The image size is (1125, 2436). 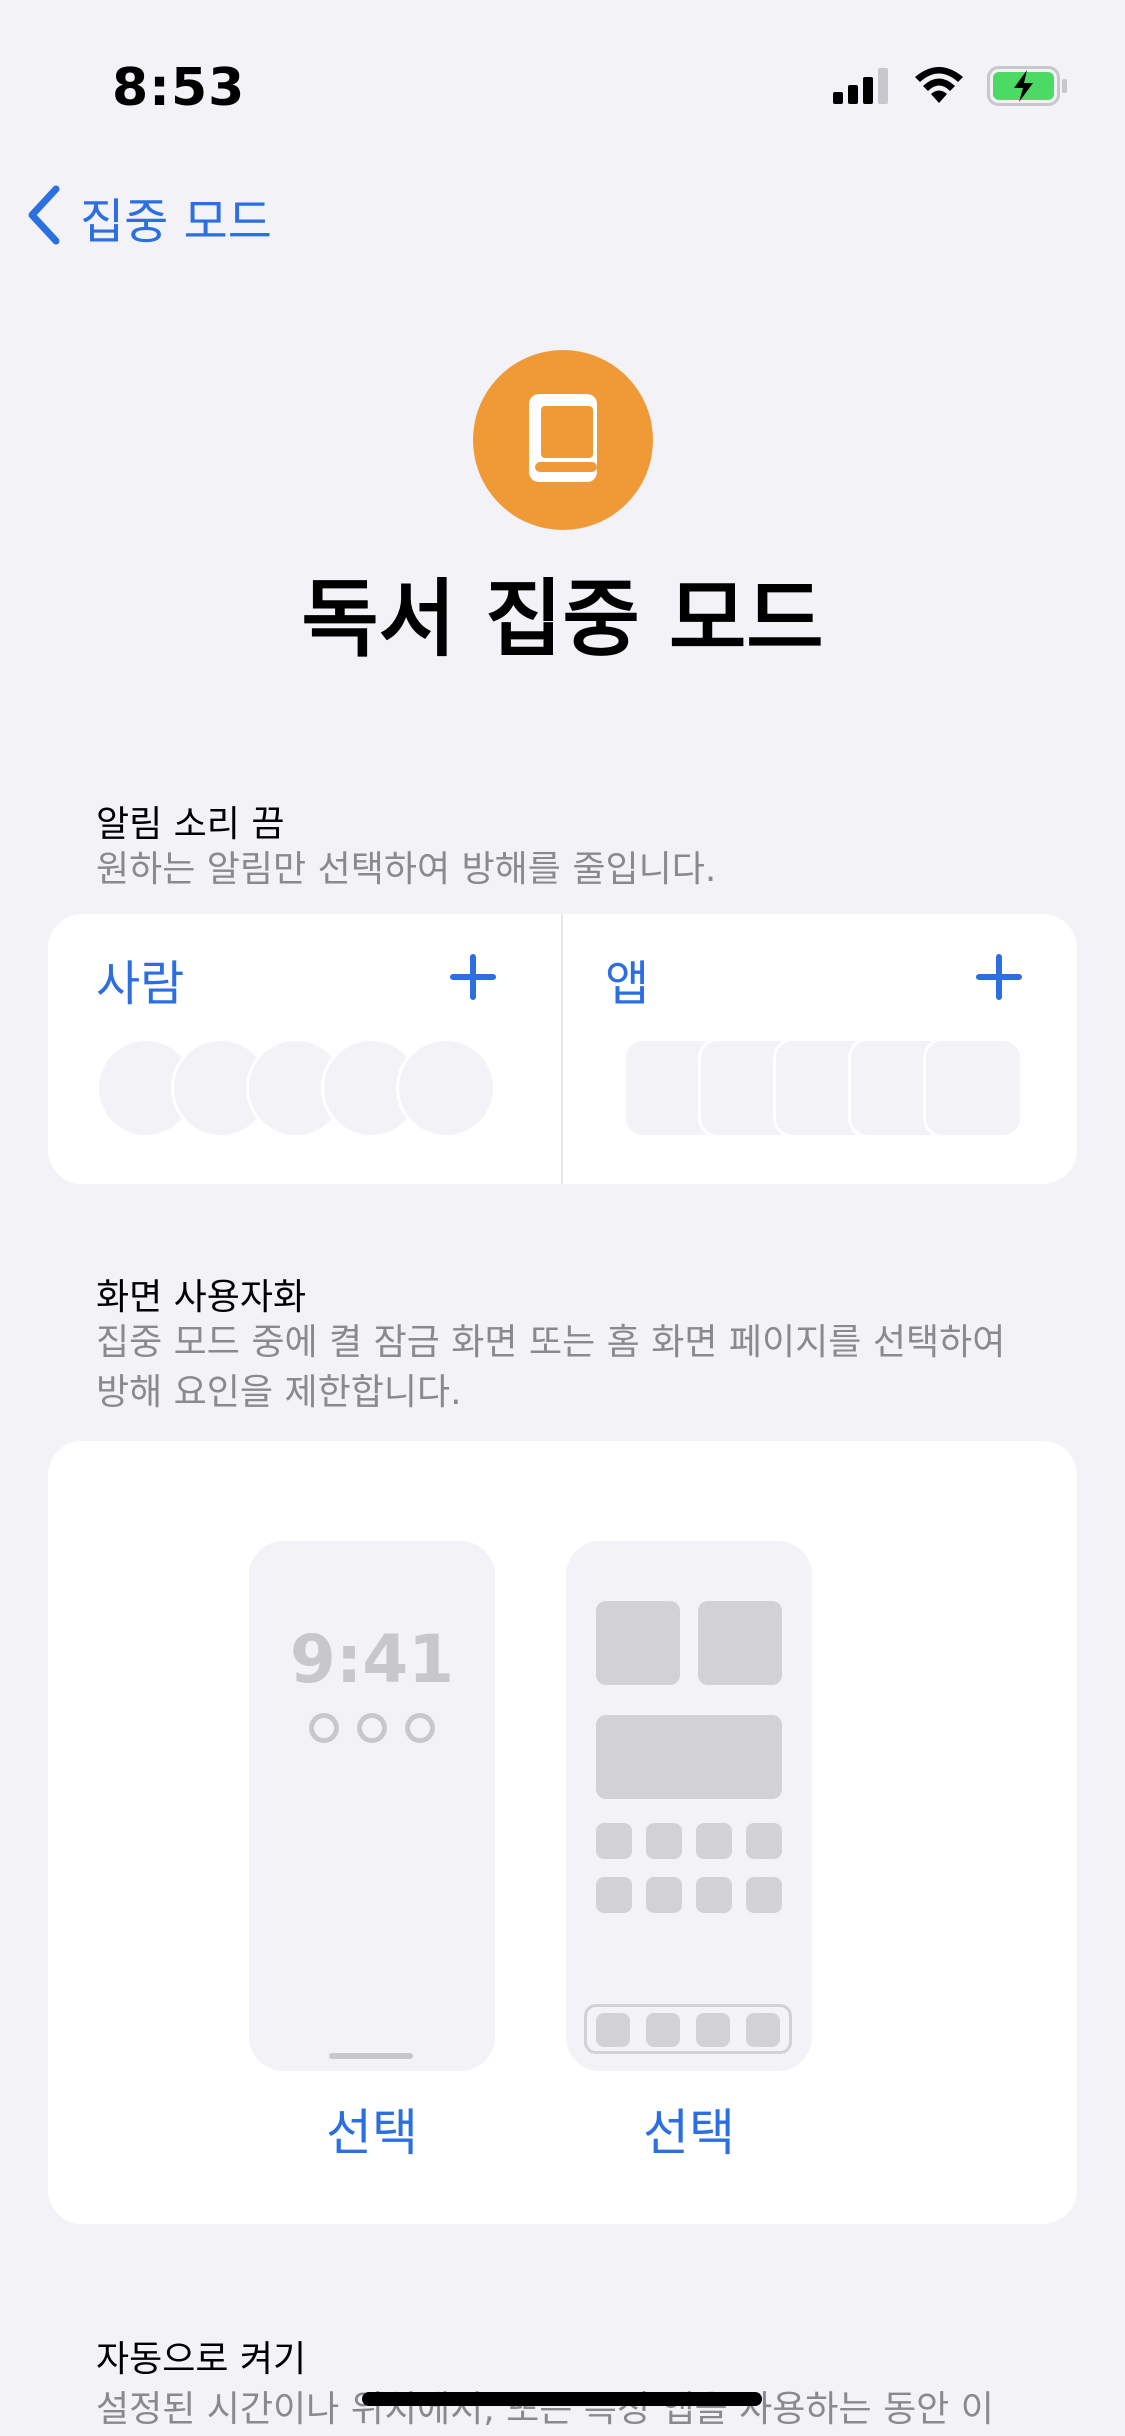 I want to click on book-icon, so click(x=563, y=440).